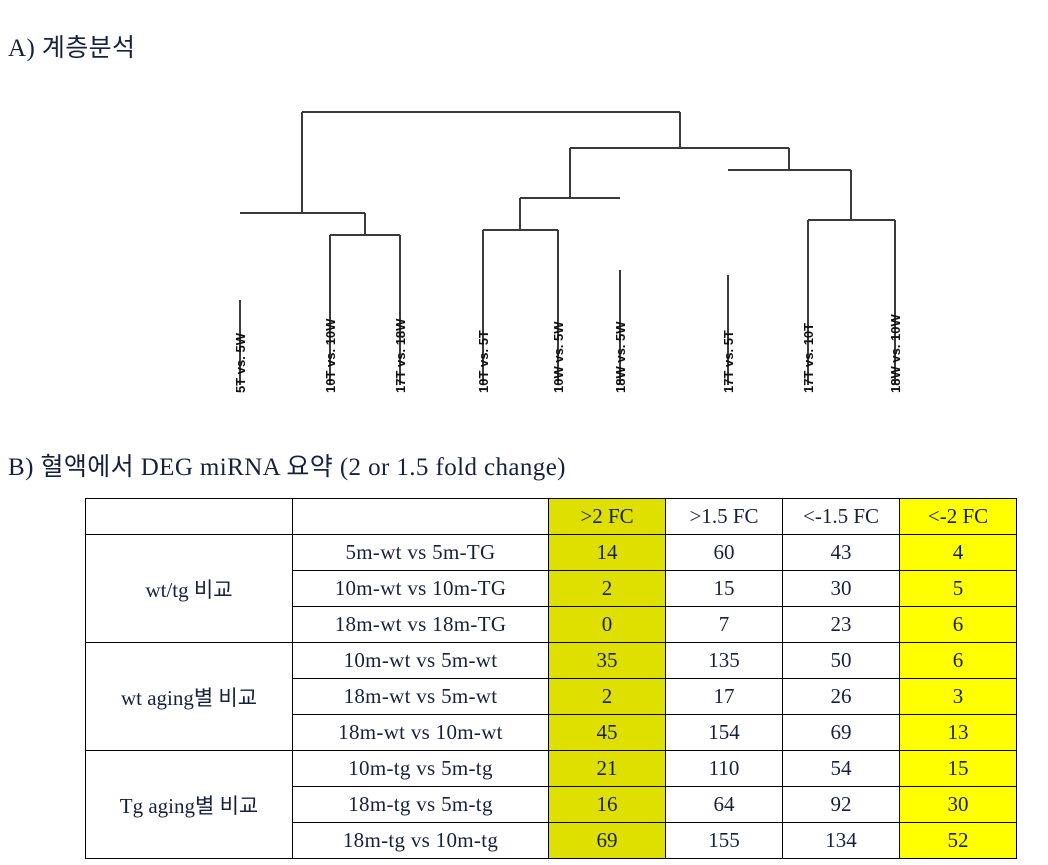 Image resolution: width=1048 pixels, height=865 pixels. Describe the element at coordinates (958, 732) in the screenshot. I see `value-lt2: 13` at that location.